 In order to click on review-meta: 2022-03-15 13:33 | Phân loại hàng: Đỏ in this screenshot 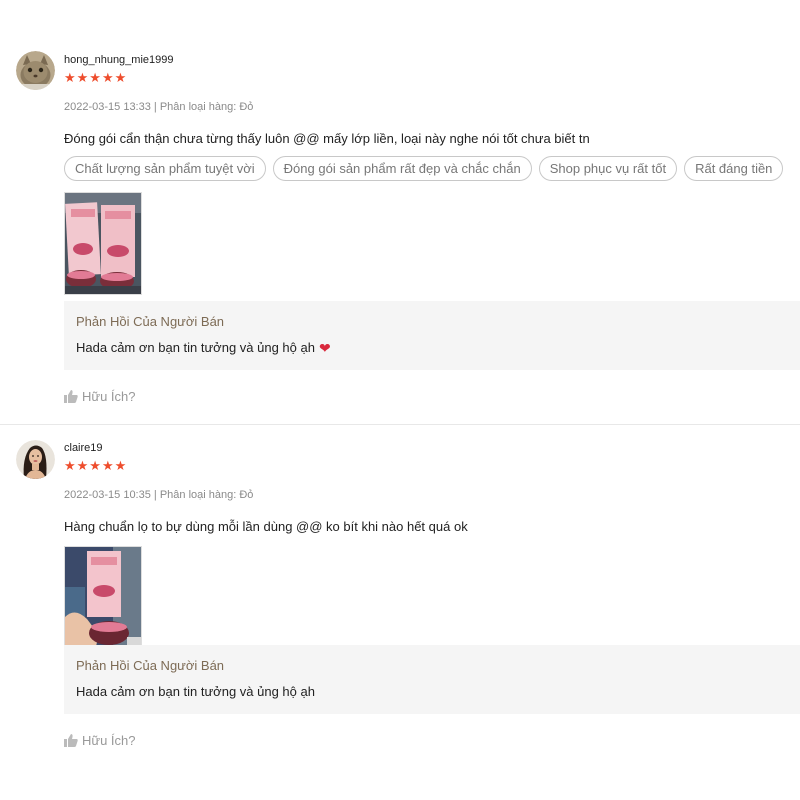, I will do `click(159, 107)`.